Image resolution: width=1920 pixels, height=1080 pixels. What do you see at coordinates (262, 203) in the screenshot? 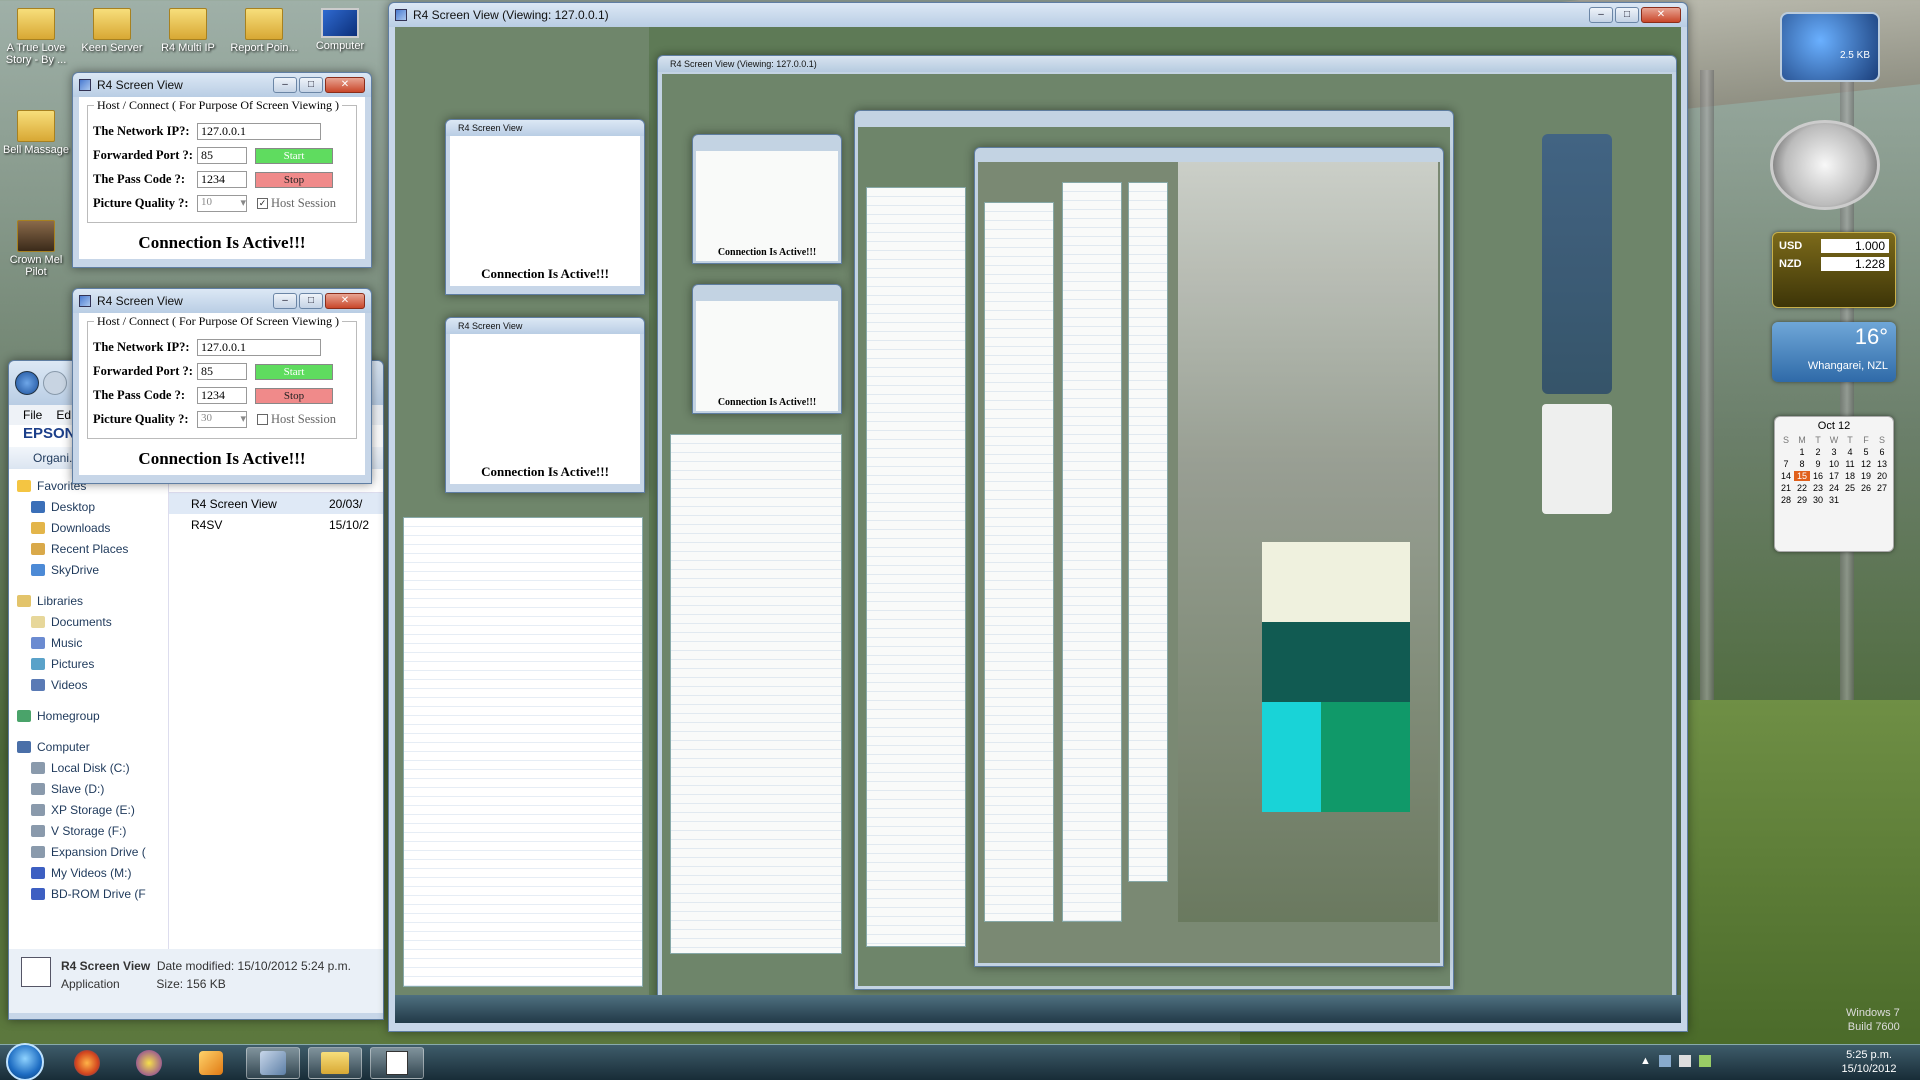
I see `host-session-checkbox: ✓` at bounding box center [262, 203].